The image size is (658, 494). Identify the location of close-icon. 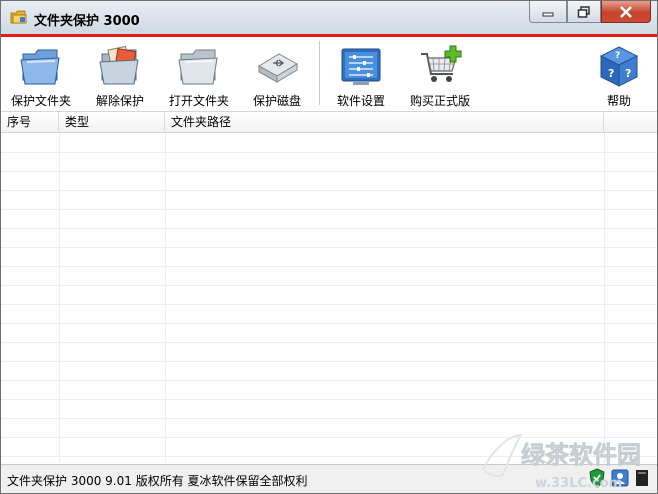
(626, 11).